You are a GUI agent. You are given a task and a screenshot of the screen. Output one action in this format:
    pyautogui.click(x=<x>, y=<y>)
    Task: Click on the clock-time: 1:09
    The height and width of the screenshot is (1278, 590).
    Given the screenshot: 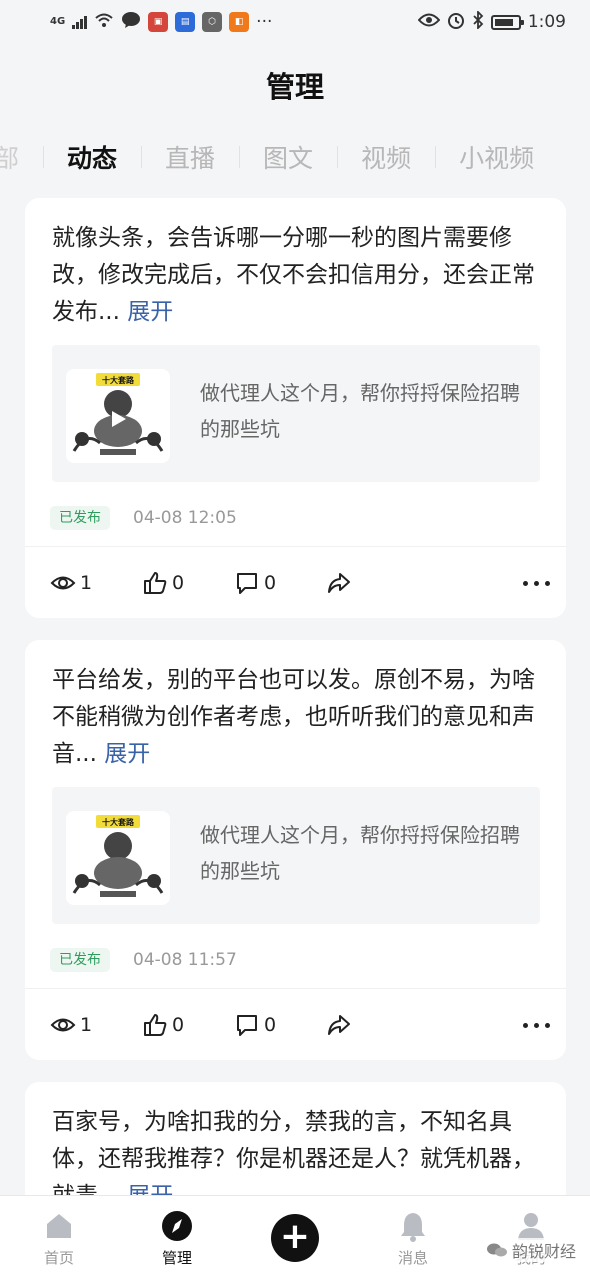 What is the action you would take?
    pyautogui.click(x=546, y=22)
    